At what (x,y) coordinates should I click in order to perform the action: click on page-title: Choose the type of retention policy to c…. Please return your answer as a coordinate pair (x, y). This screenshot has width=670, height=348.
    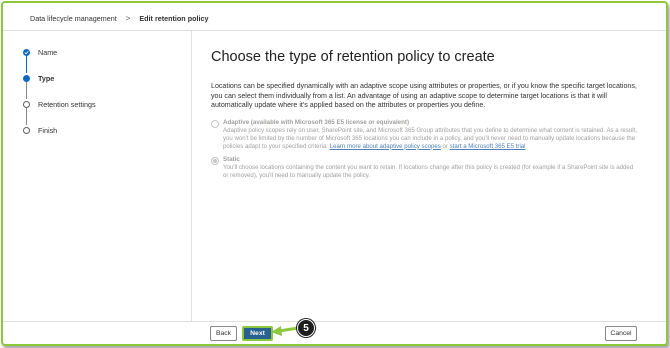
    Looking at the image, I should click on (353, 57).